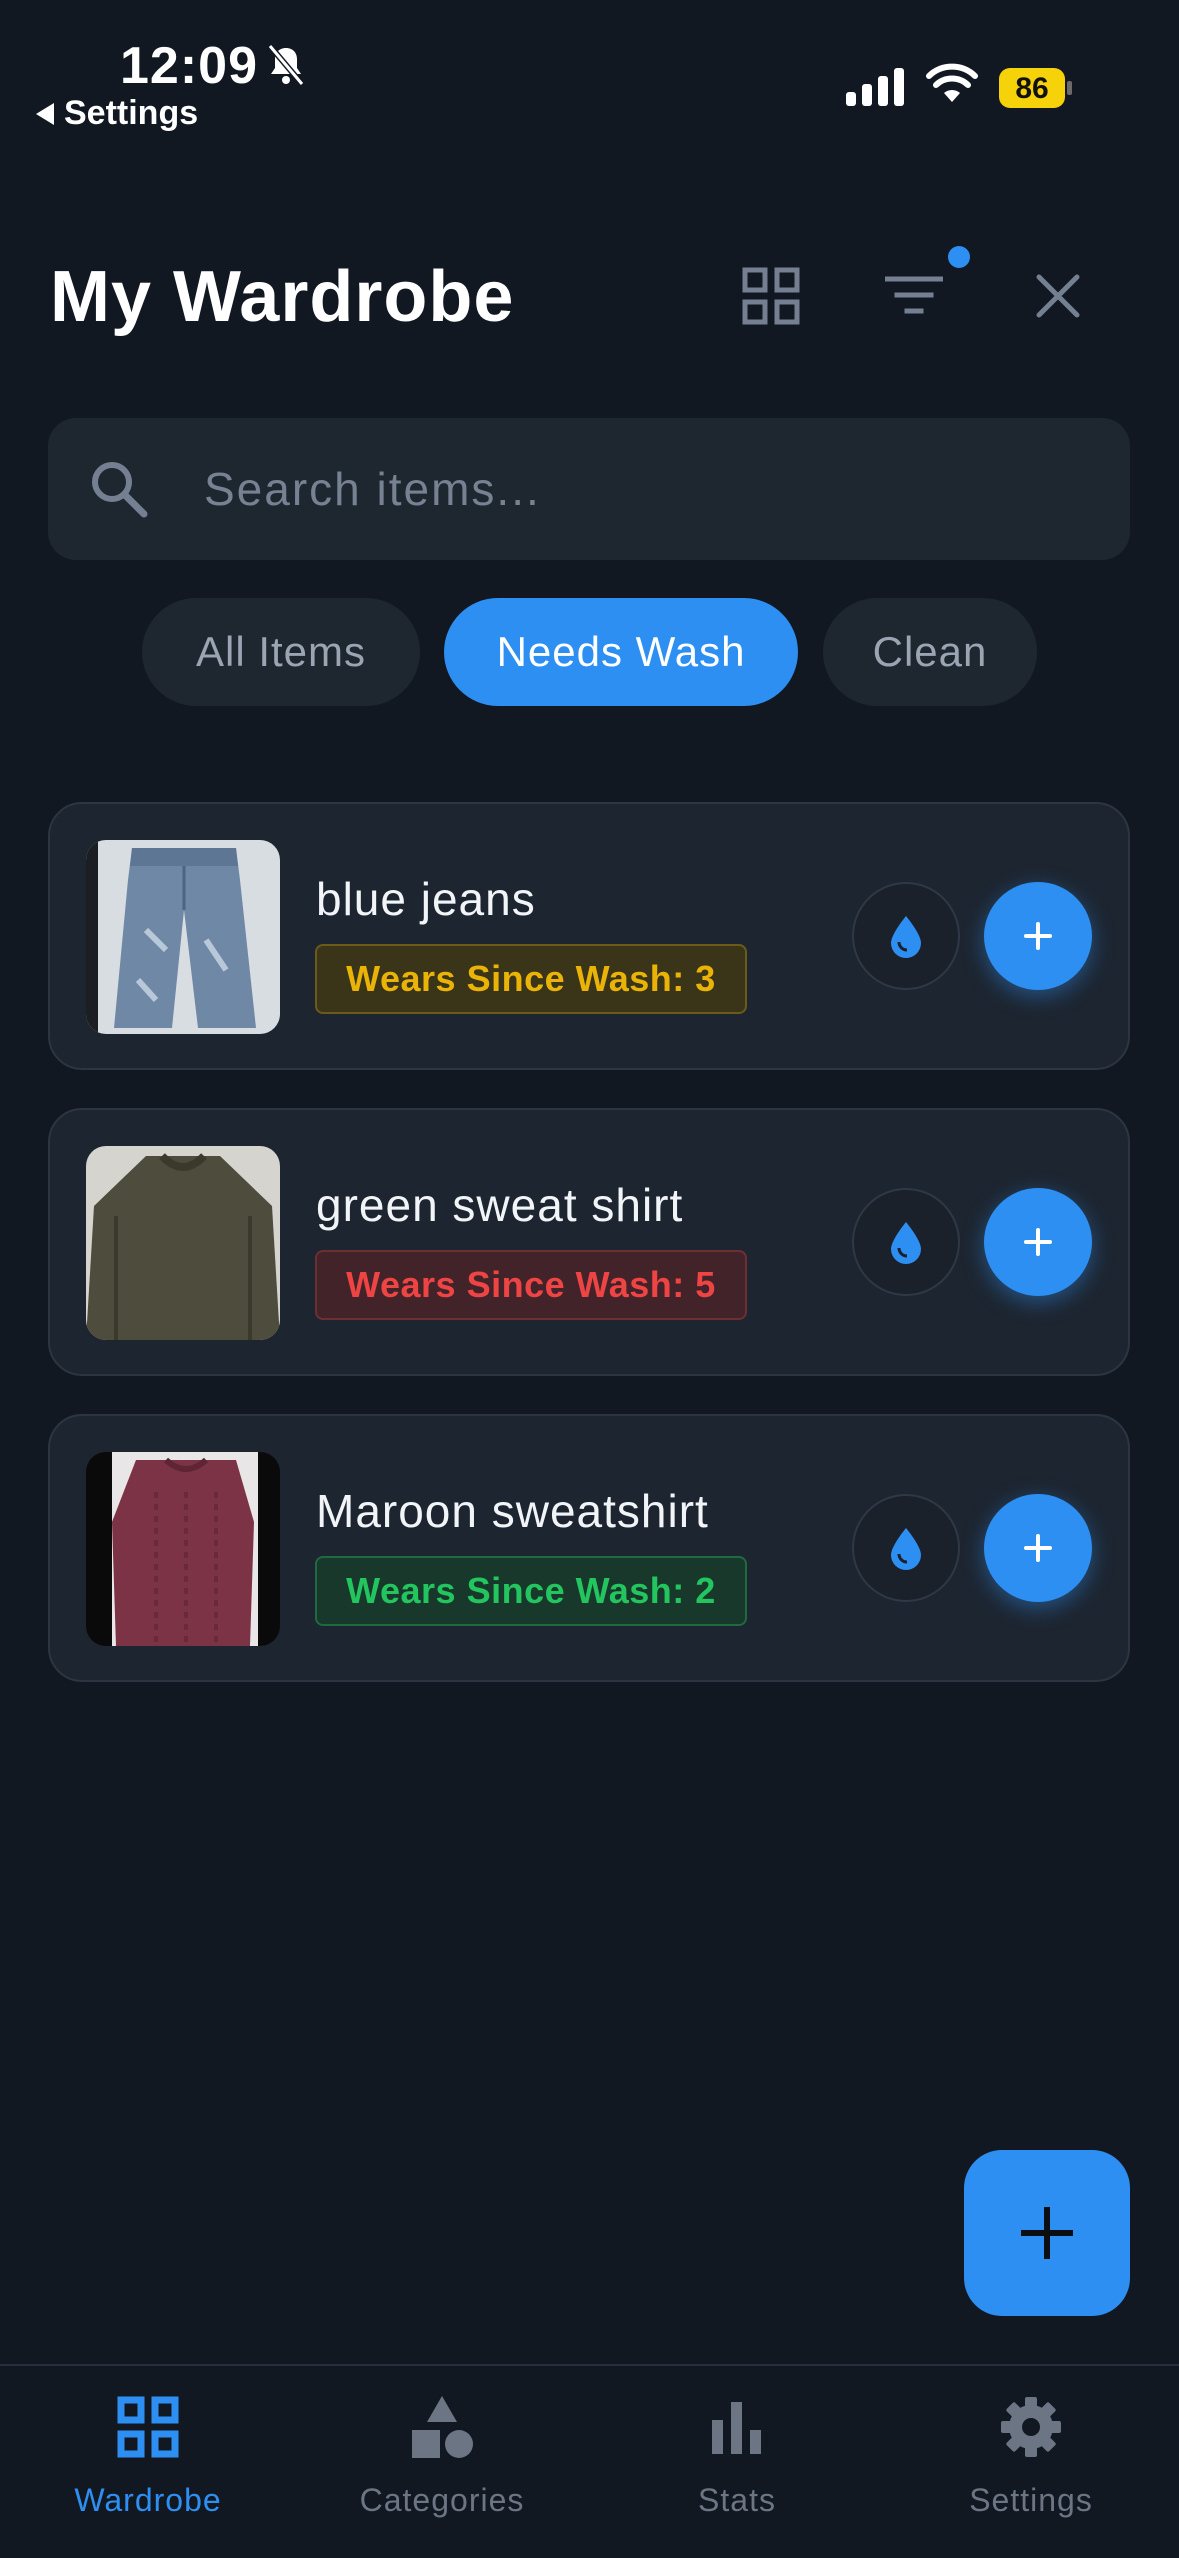  I want to click on bar-chart-icon, so click(736, 2428).